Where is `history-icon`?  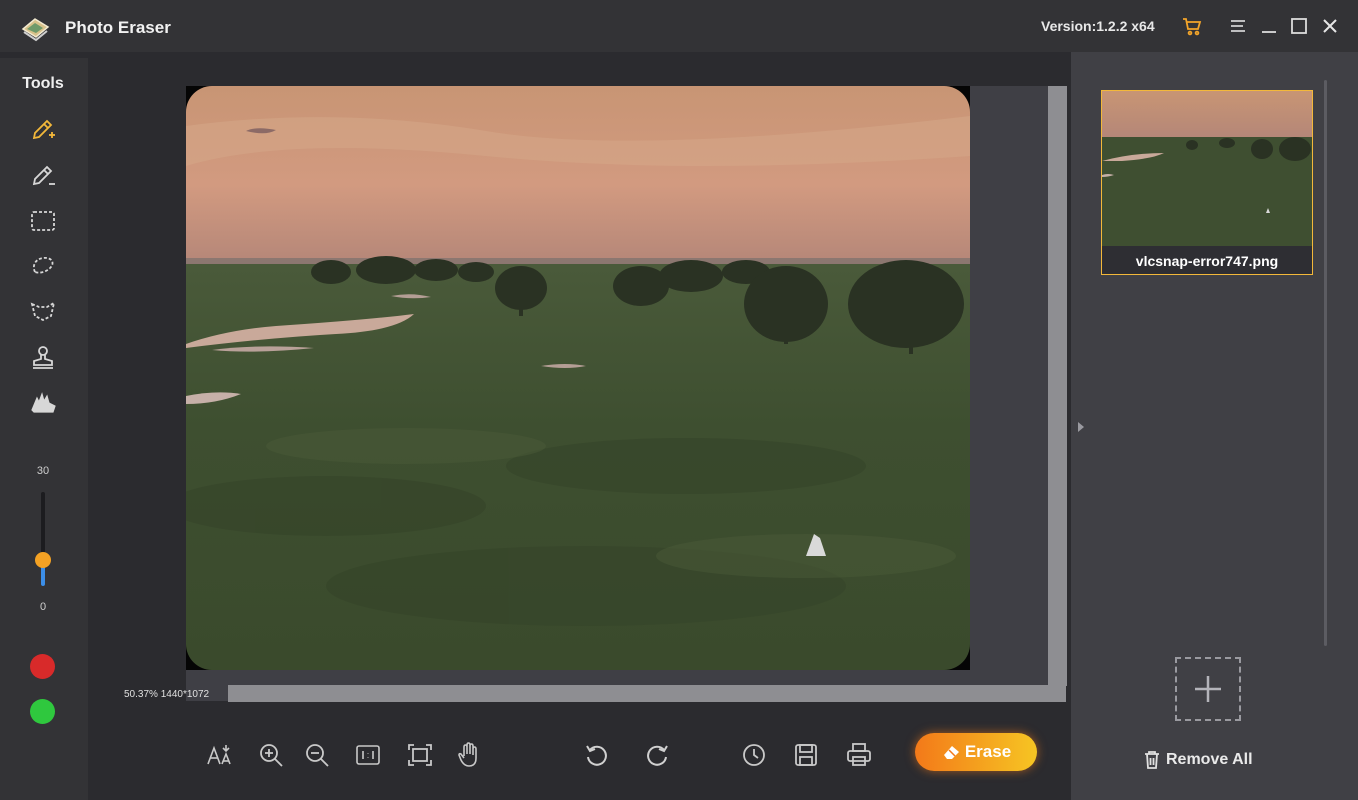 history-icon is located at coordinates (754, 755).